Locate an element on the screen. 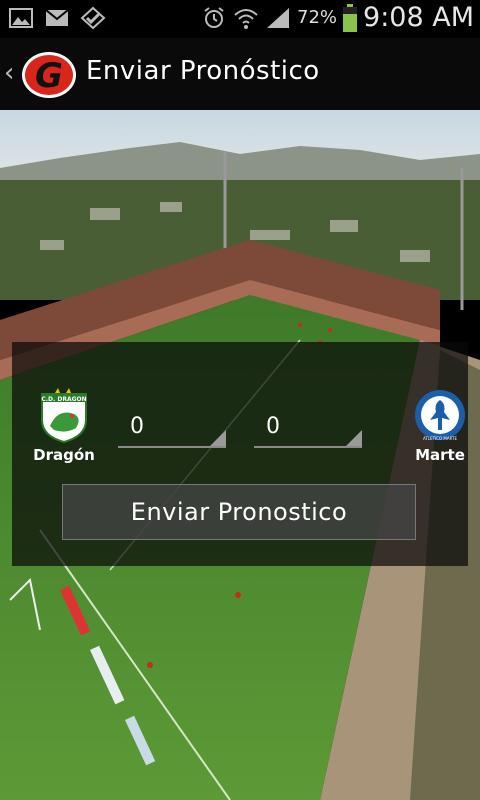 The image size is (480, 800). send-prediction-button: Enviar Pronostico is located at coordinates (239, 512).